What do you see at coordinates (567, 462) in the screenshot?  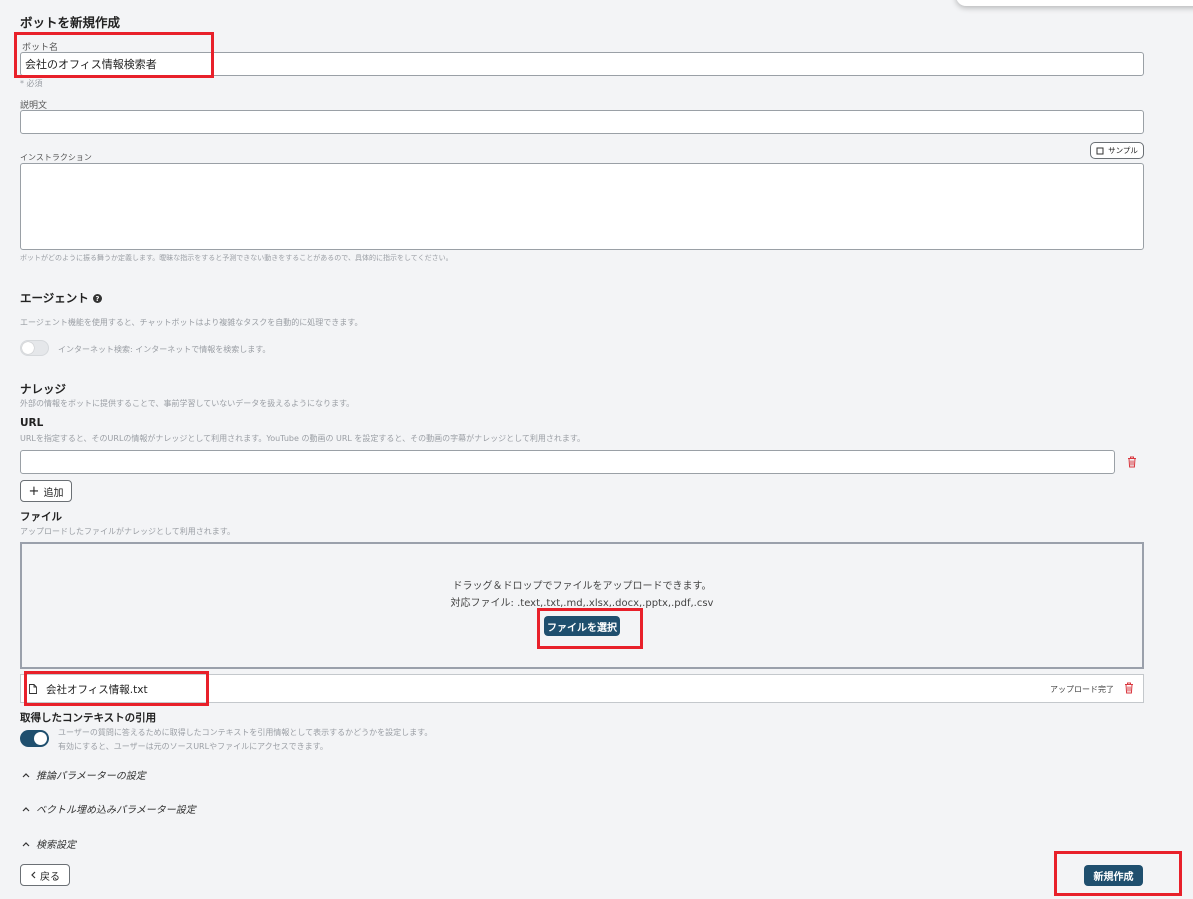 I see `url-input` at bounding box center [567, 462].